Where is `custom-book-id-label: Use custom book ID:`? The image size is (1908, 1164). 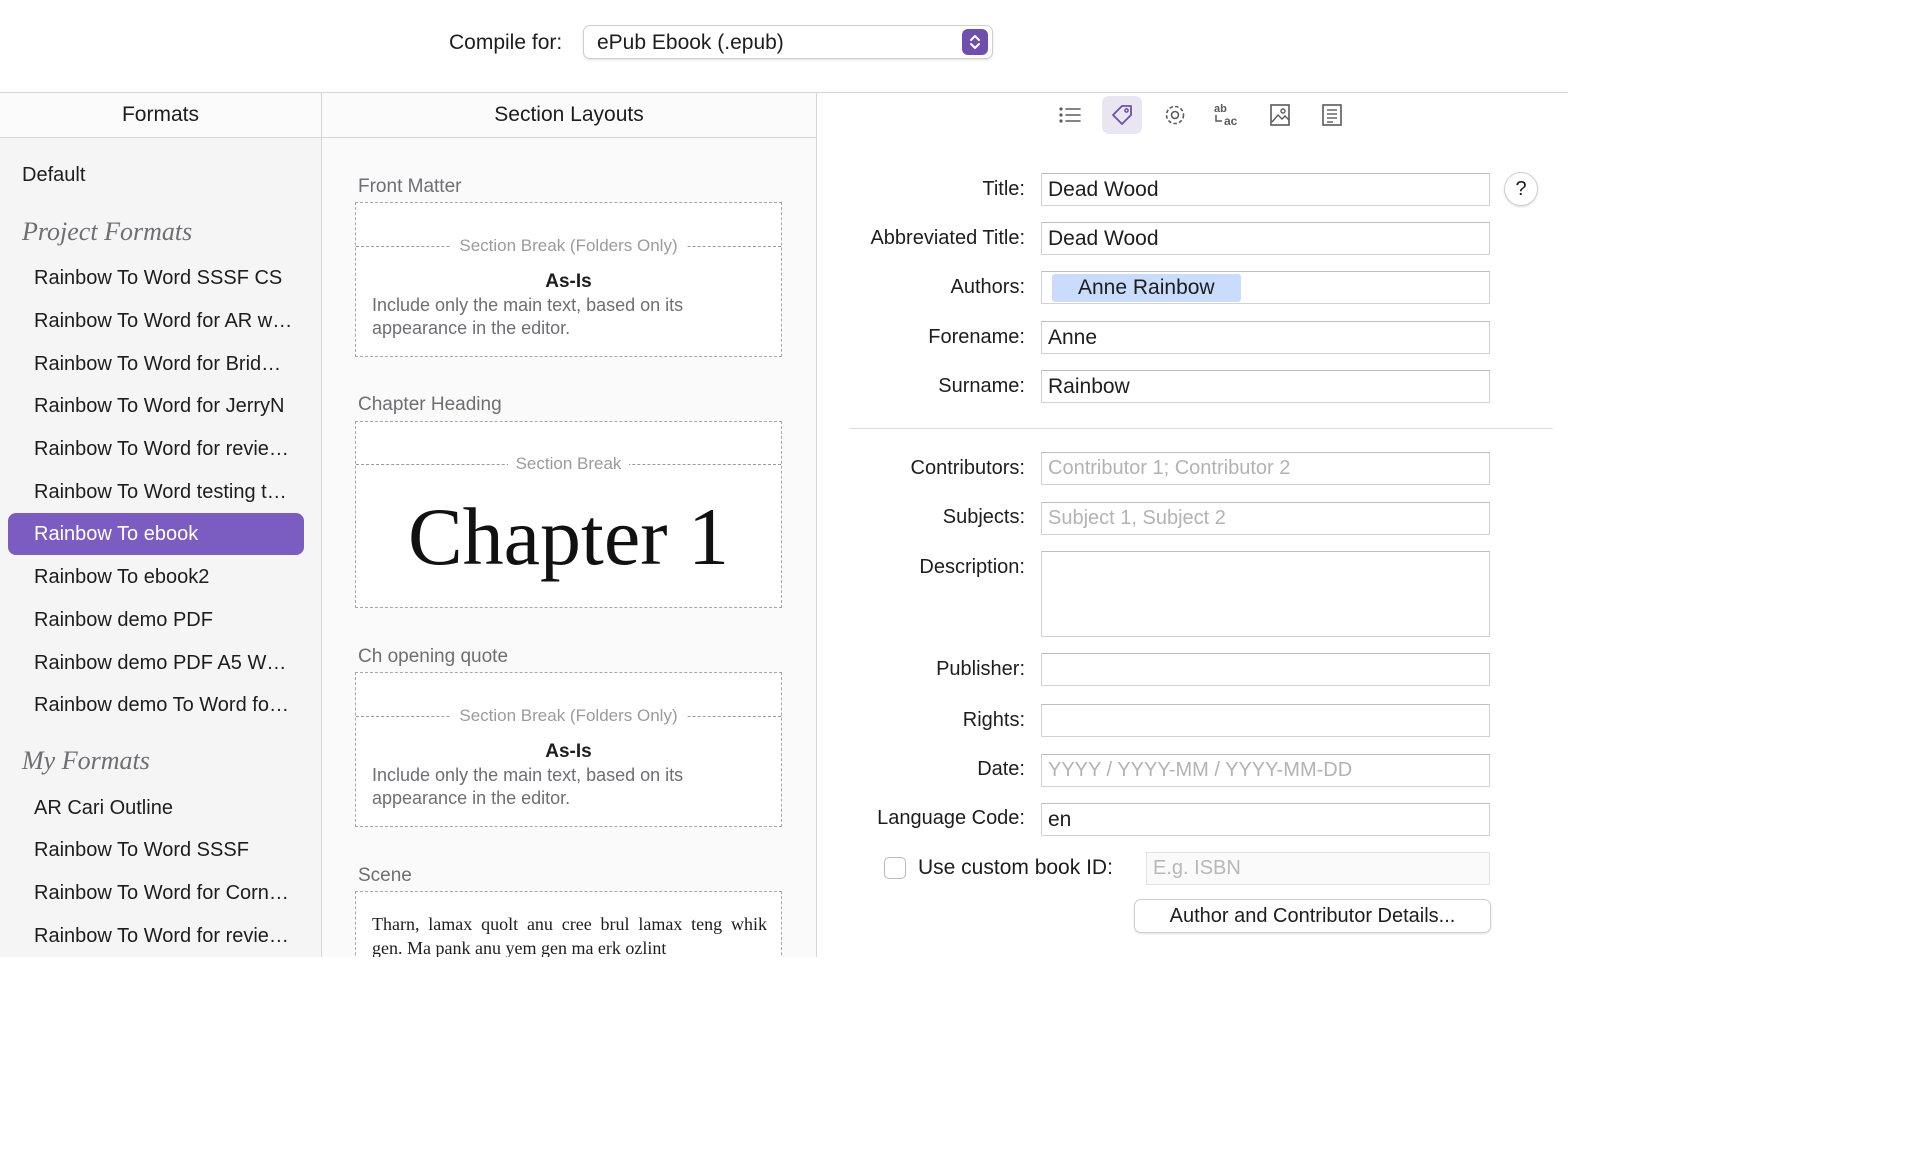 custom-book-id-label: Use custom book ID: is located at coordinates (1015, 868).